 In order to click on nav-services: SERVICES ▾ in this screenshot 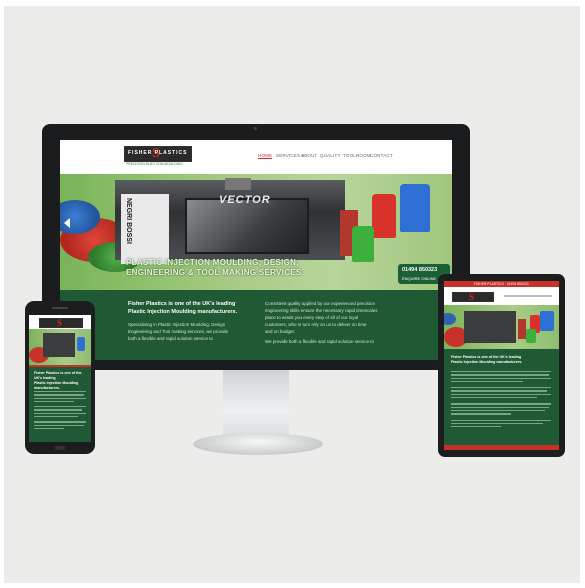, I will do `click(290, 156)`.